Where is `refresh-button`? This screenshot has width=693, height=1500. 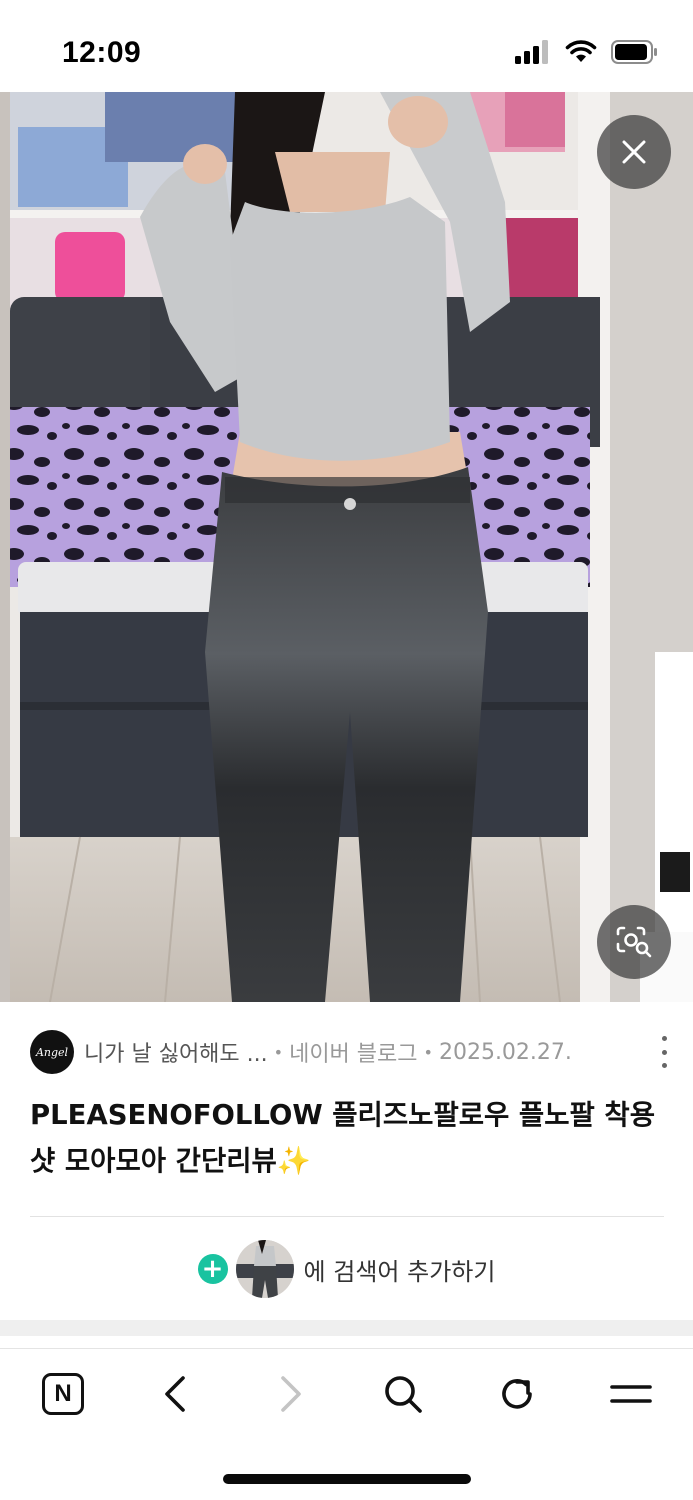
refresh-button is located at coordinates (517, 1394).